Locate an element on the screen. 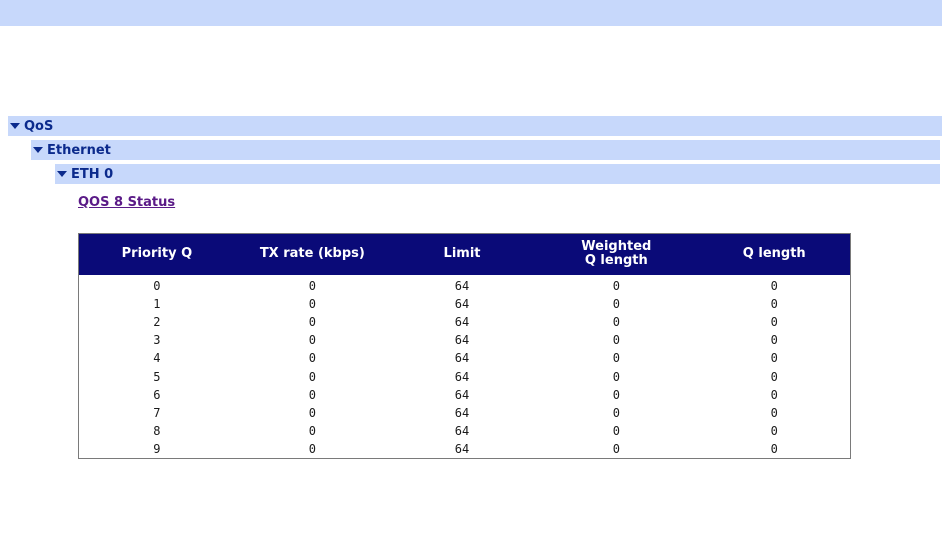 The image size is (942, 560). header-weighted-line1: Weighted is located at coordinates (616, 247).